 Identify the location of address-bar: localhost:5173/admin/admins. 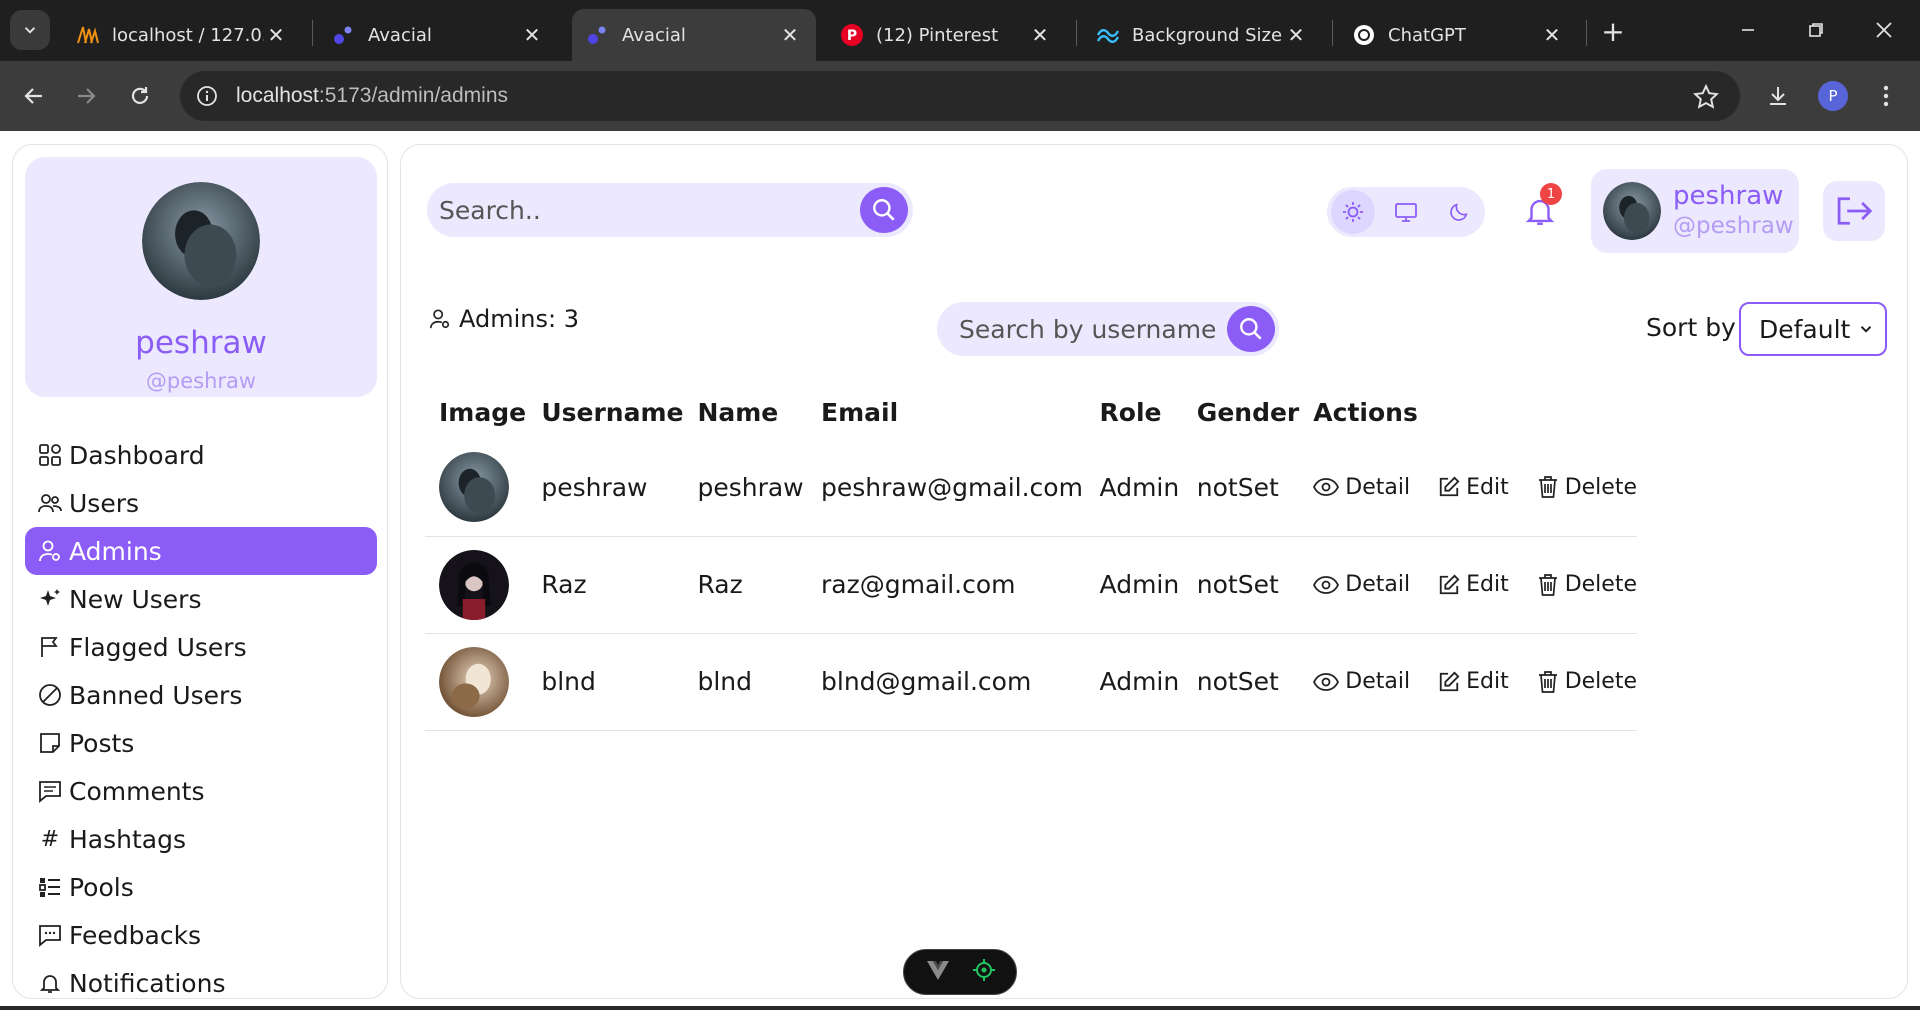
(960, 96).